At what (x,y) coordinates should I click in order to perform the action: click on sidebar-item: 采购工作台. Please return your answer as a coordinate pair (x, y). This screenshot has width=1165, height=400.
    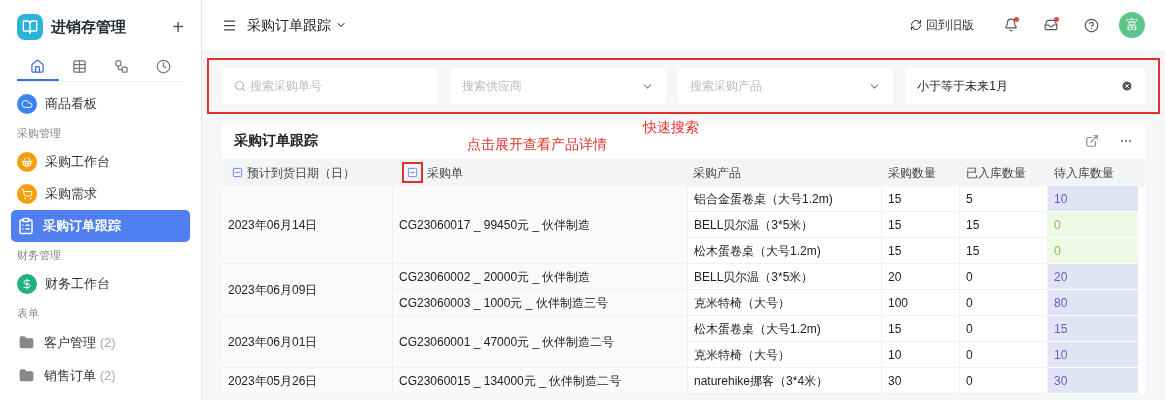
    Looking at the image, I should click on (100, 162).